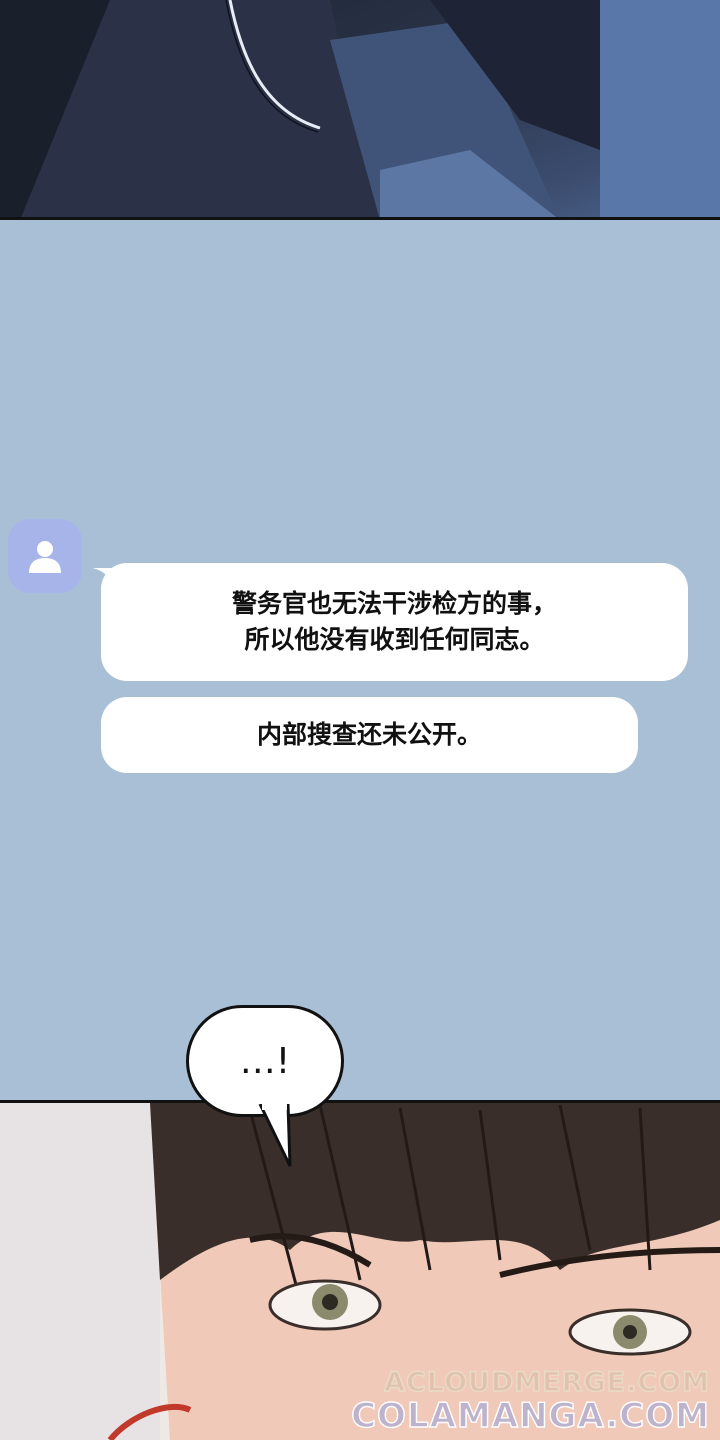 Image resolution: width=720 pixels, height=1440 pixels. I want to click on speech-bubble-text: …!, so click(265, 1061).